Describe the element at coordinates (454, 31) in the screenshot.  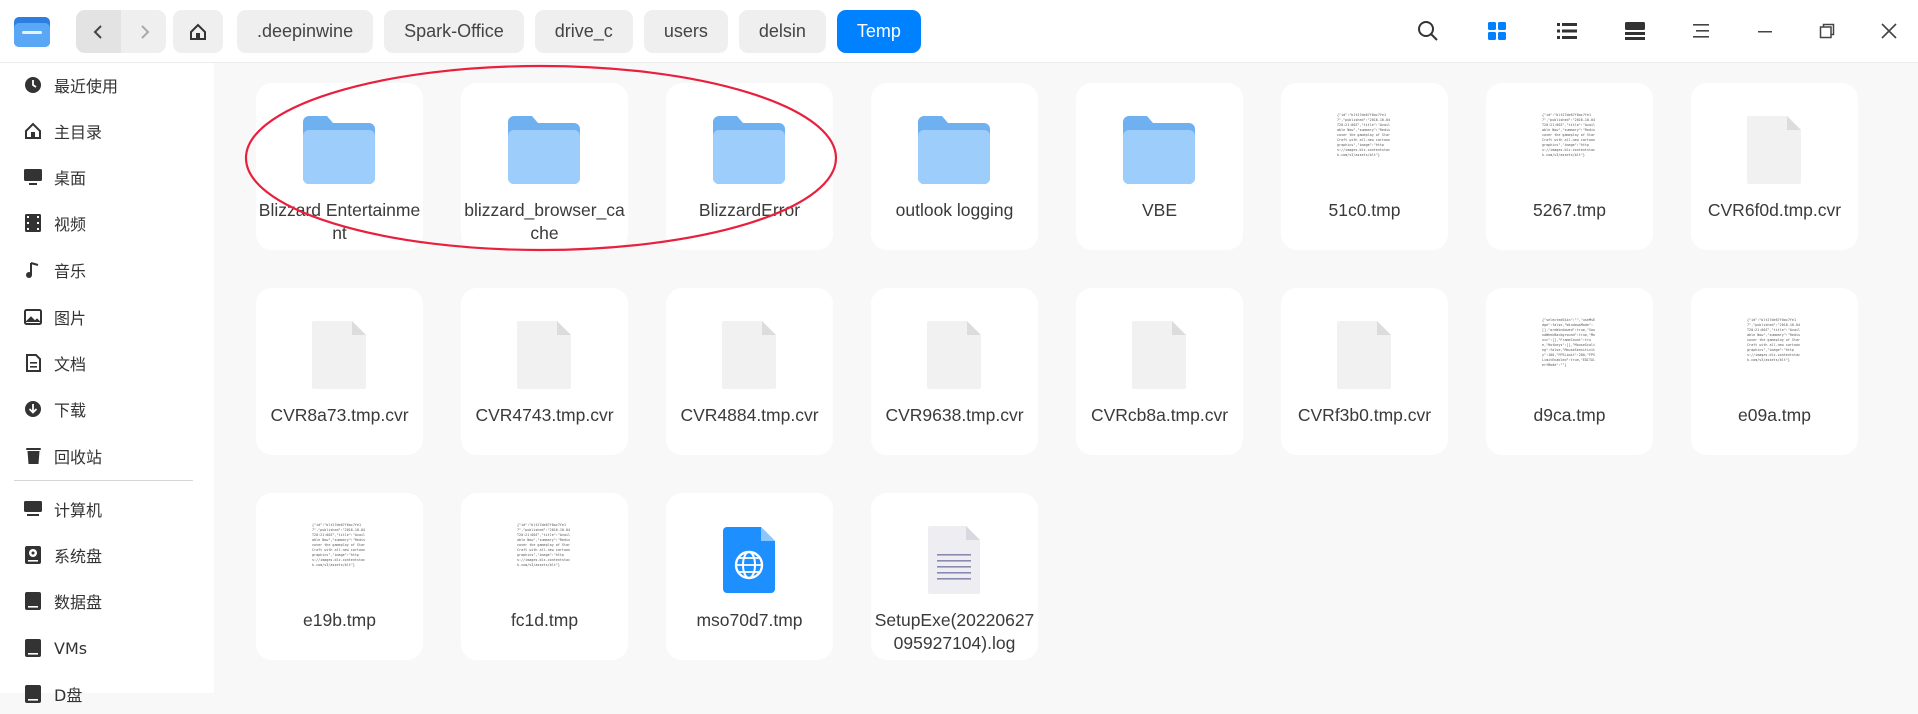
I see `breadcrumb-item-spark-office: Spark-Office` at that location.